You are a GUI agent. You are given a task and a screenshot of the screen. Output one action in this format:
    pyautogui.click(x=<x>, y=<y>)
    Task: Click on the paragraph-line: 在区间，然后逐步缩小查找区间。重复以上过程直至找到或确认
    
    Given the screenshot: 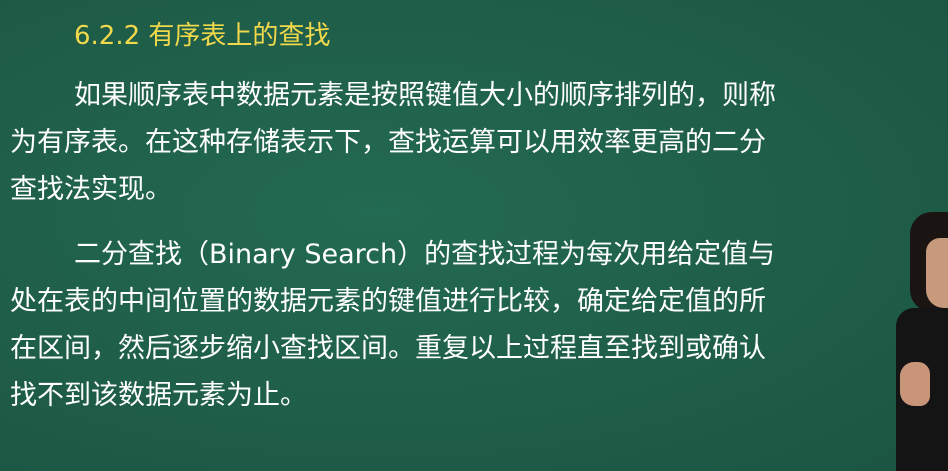 What is the action you would take?
    pyautogui.click(x=388, y=348)
    